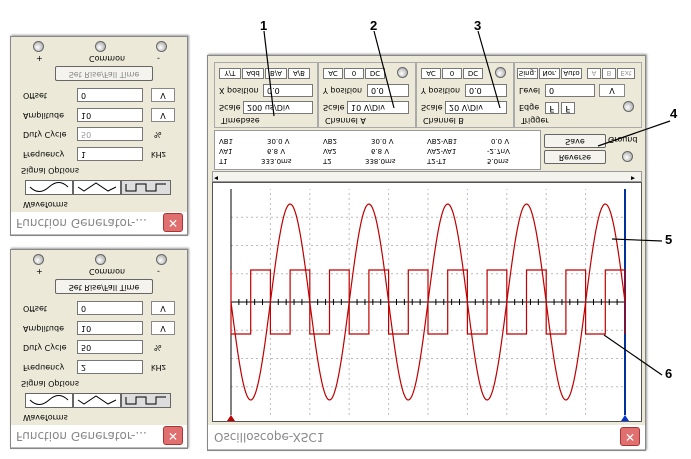  I want to click on edge-falling-button: F, so click(568, 108).